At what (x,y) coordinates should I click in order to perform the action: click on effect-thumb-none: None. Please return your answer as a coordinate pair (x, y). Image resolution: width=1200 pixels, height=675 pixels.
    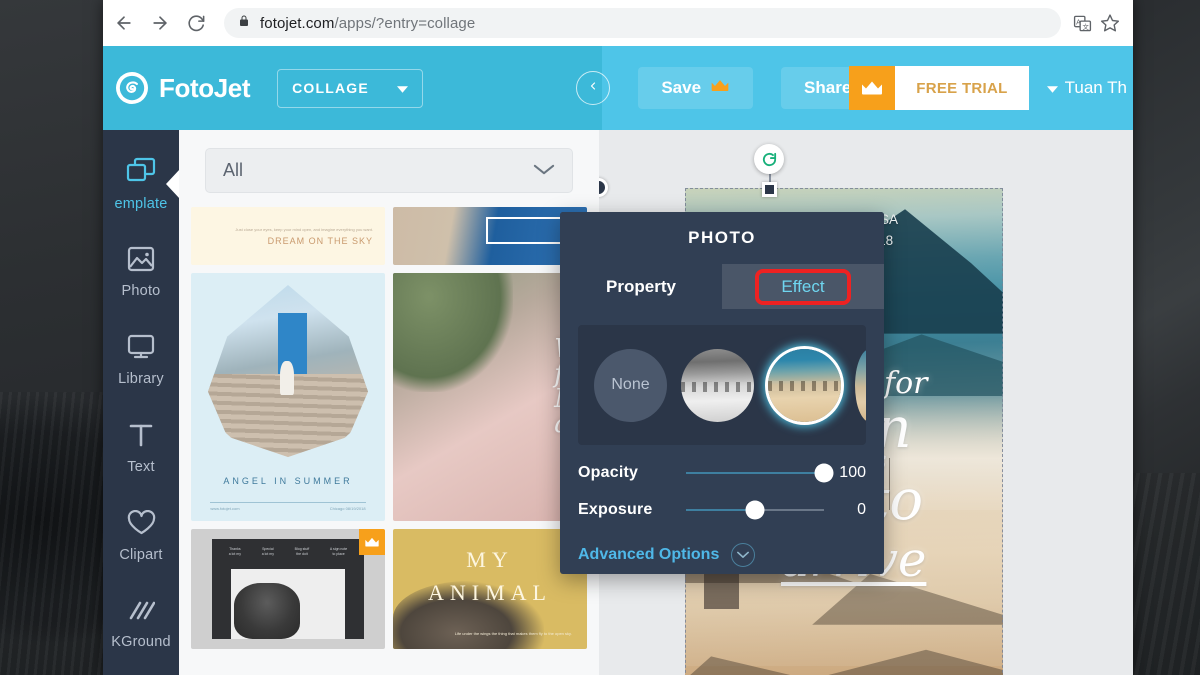
    Looking at the image, I should click on (630, 385).